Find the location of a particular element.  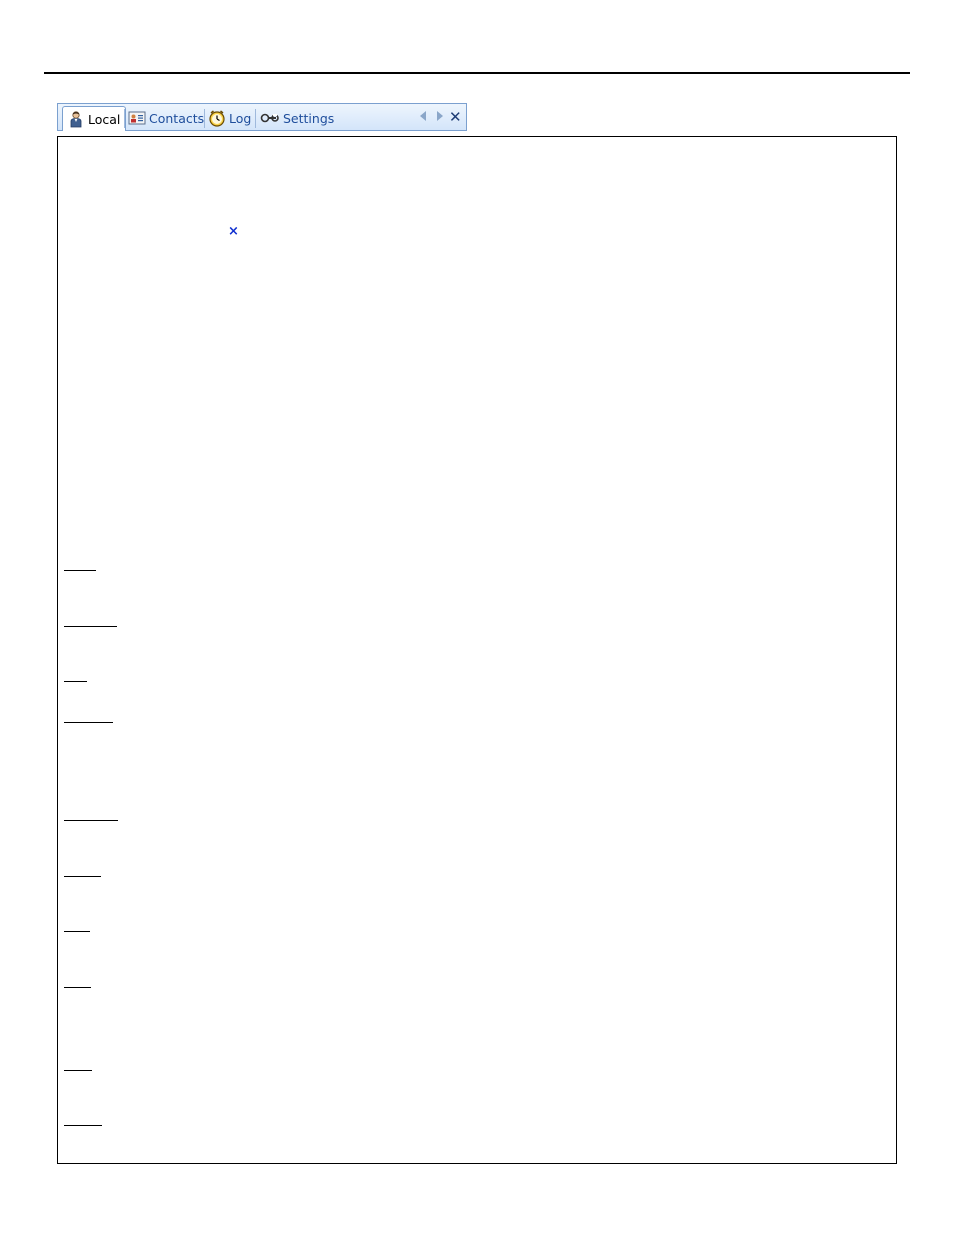

tools-icon is located at coordinates (270, 118).